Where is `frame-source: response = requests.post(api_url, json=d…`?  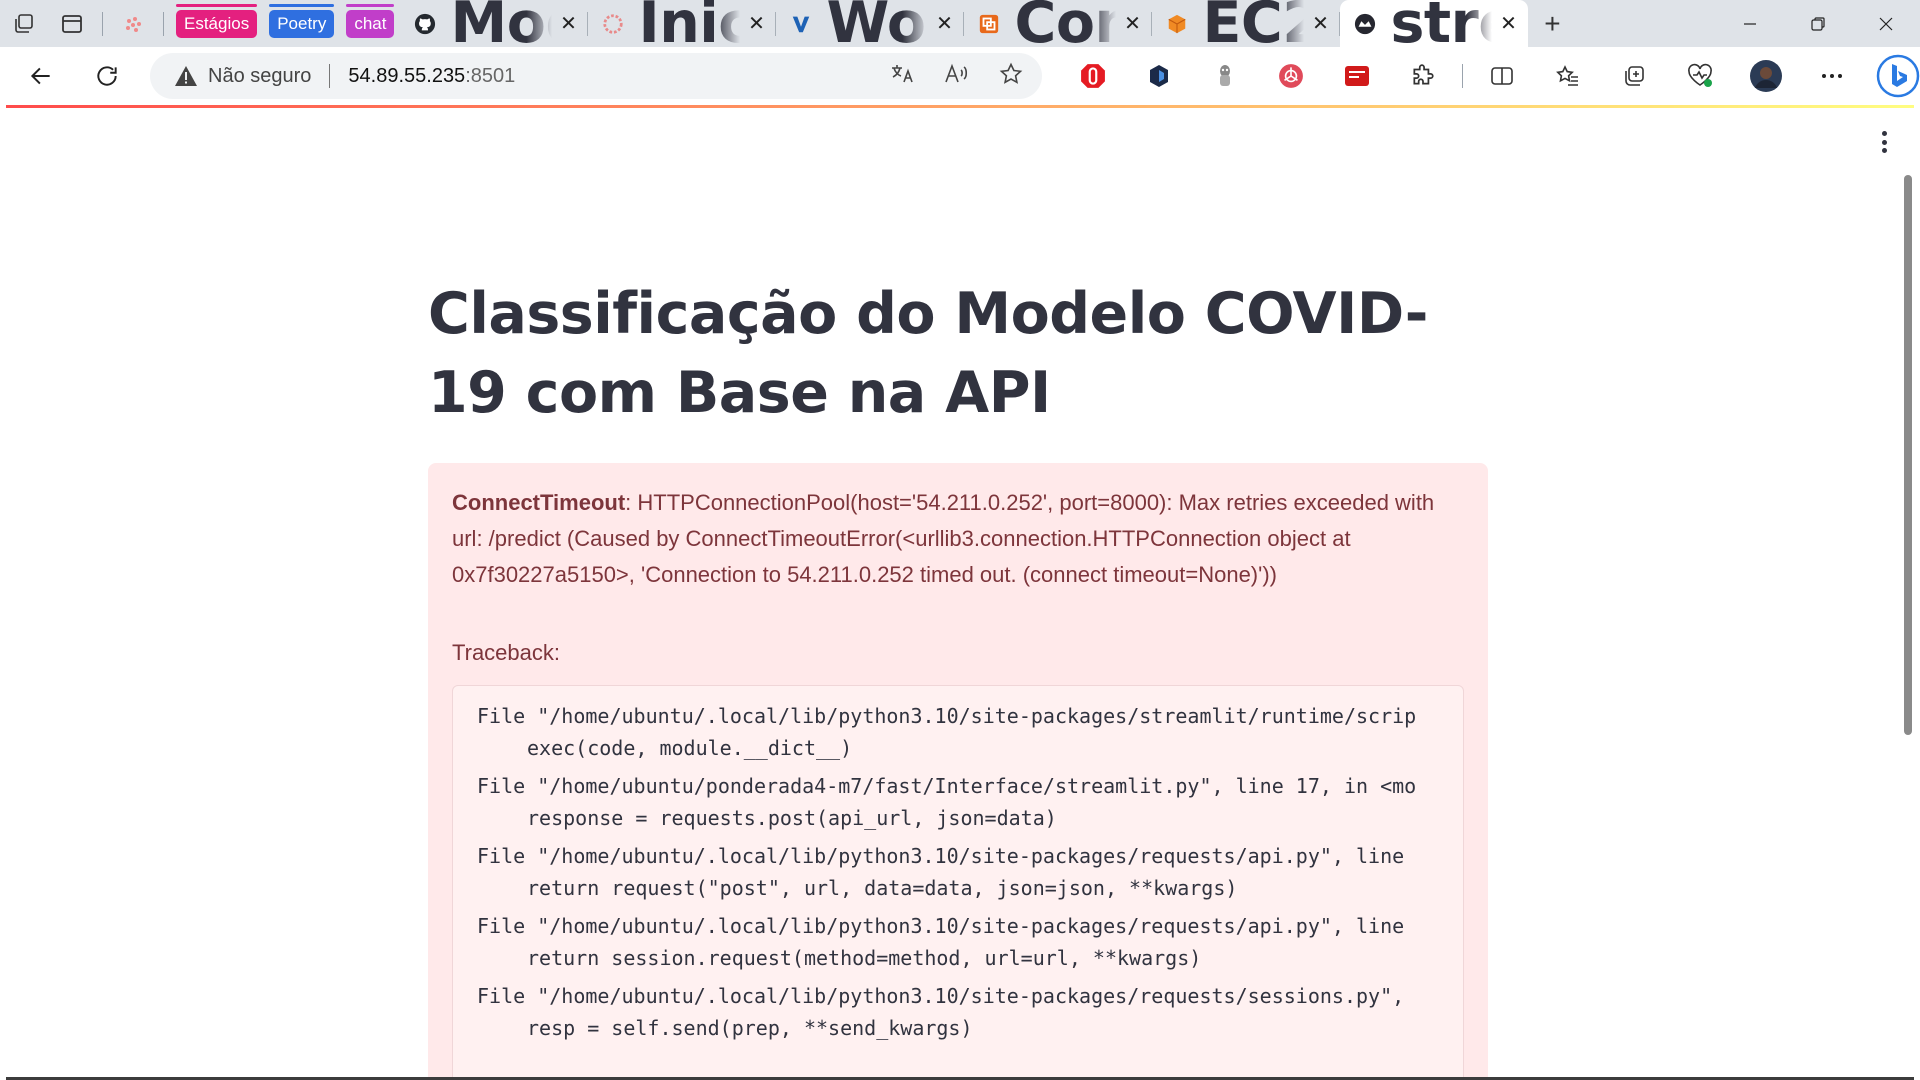 frame-source: response = requests.post(api_url, json=d… is located at coordinates (792, 818).